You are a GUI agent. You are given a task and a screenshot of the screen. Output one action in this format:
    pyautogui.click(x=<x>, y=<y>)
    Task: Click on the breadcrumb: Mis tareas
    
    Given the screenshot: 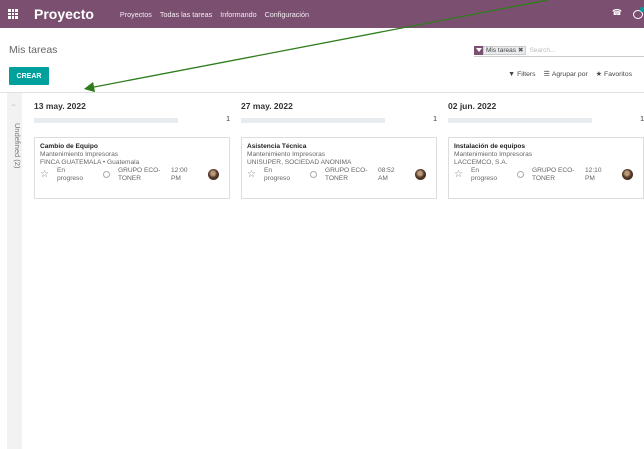 What is the action you would take?
    pyautogui.click(x=33, y=50)
    